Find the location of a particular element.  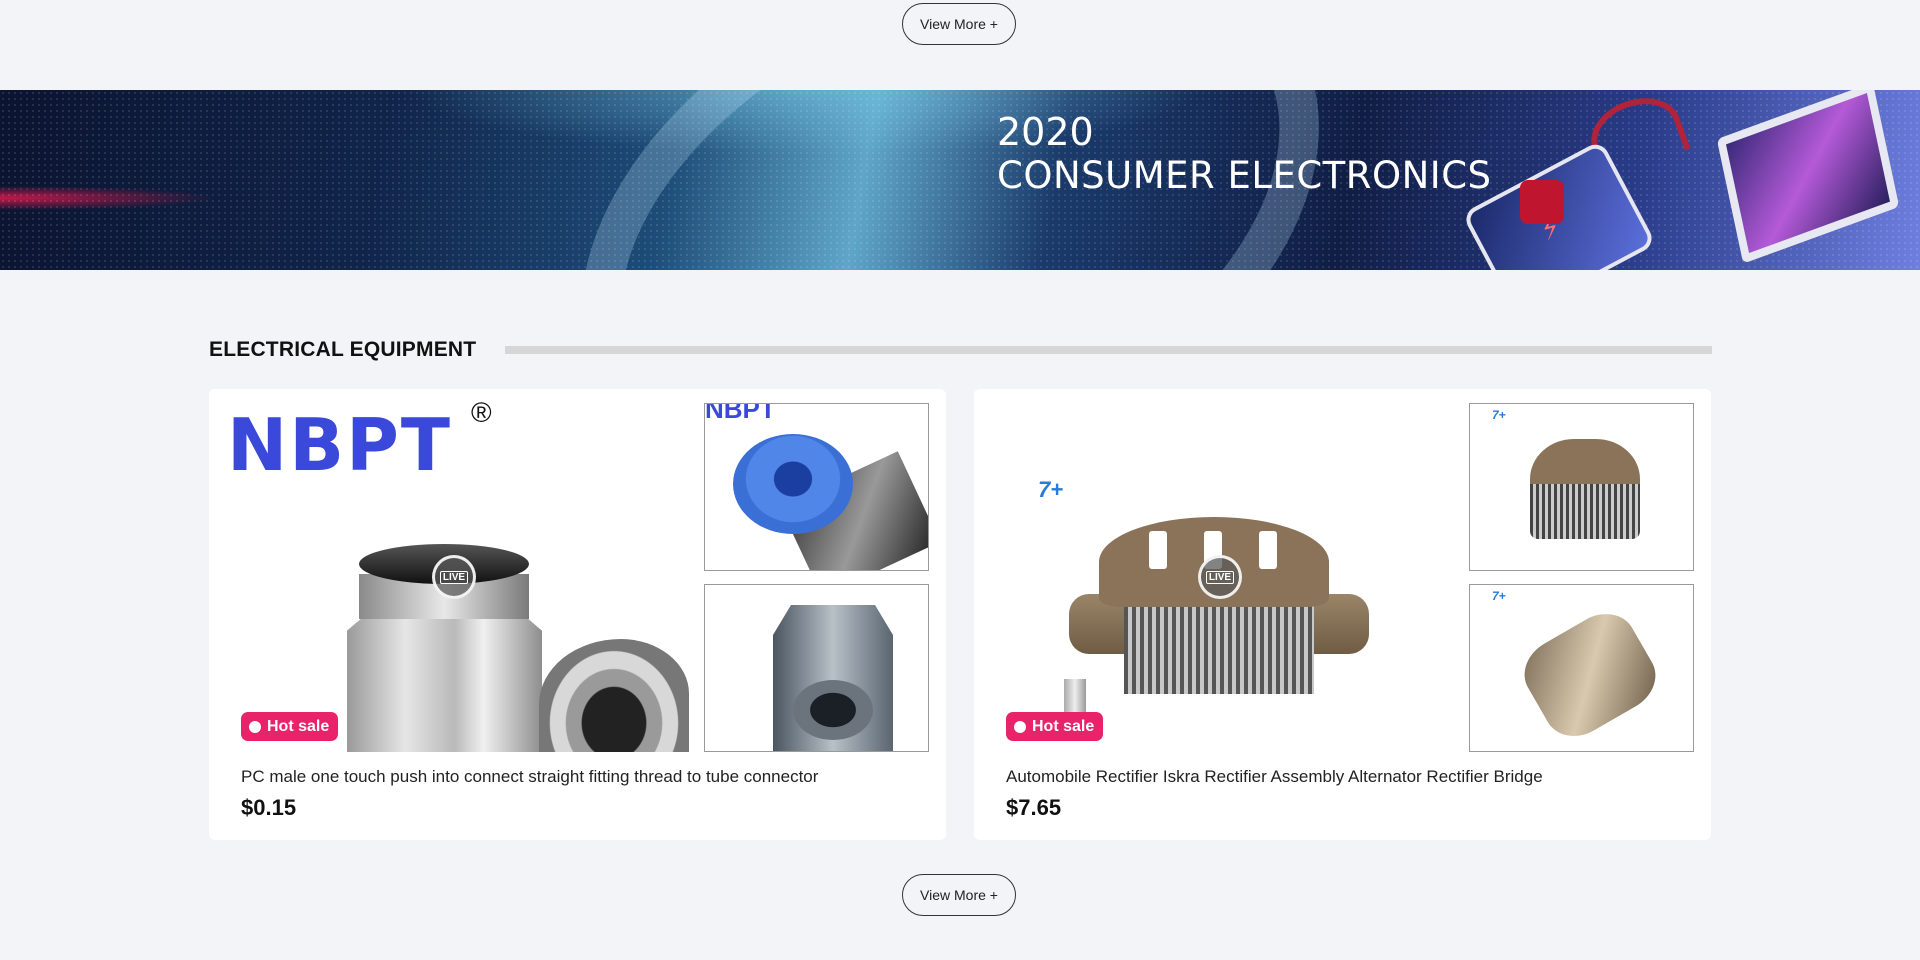

view-more-button-top: View More + is located at coordinates (959, 24).